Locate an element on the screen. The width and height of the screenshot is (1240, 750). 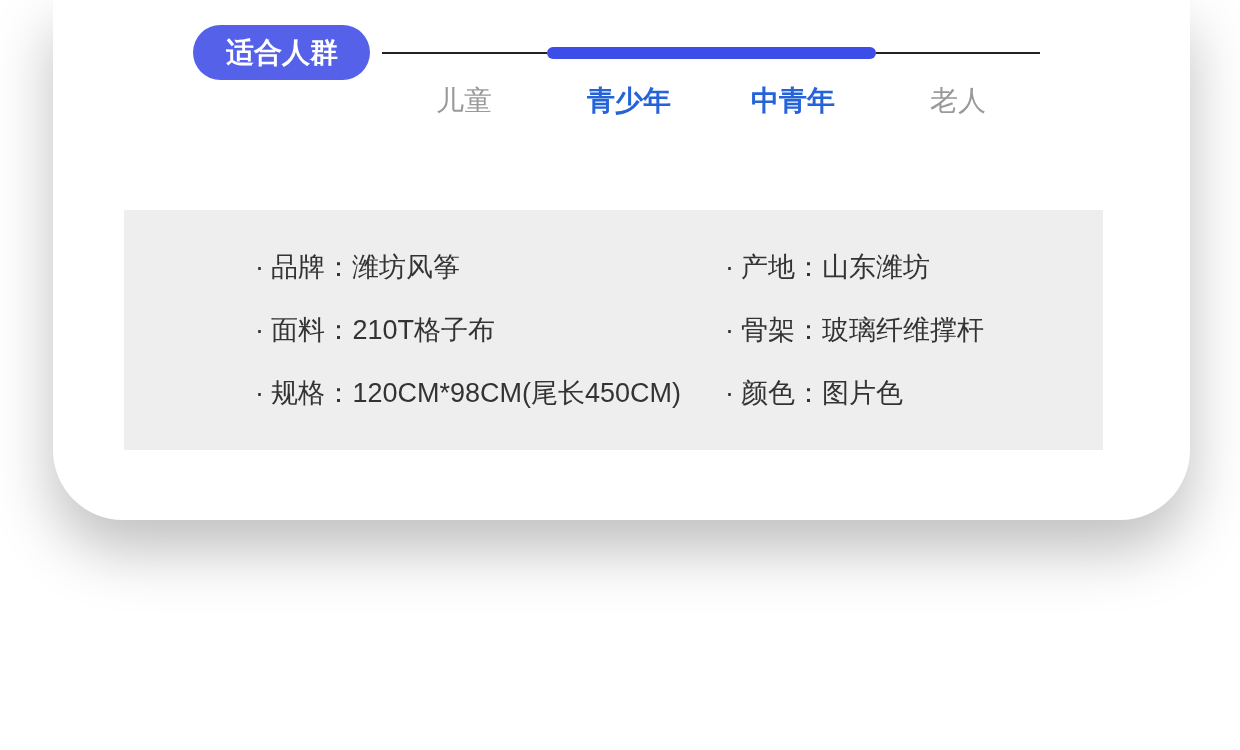
age-group-label: 老人 is located at coordinates (957, 101).